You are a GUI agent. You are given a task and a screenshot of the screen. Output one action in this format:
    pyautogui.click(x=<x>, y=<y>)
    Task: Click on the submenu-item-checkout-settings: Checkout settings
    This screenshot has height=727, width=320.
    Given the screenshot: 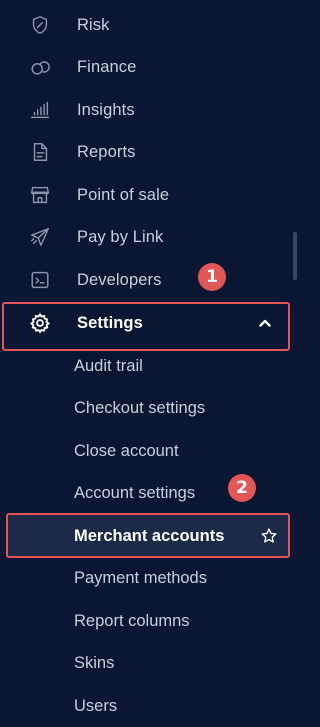 What is the action you would take?
    pyautogui.click(x=145, y=408)
    